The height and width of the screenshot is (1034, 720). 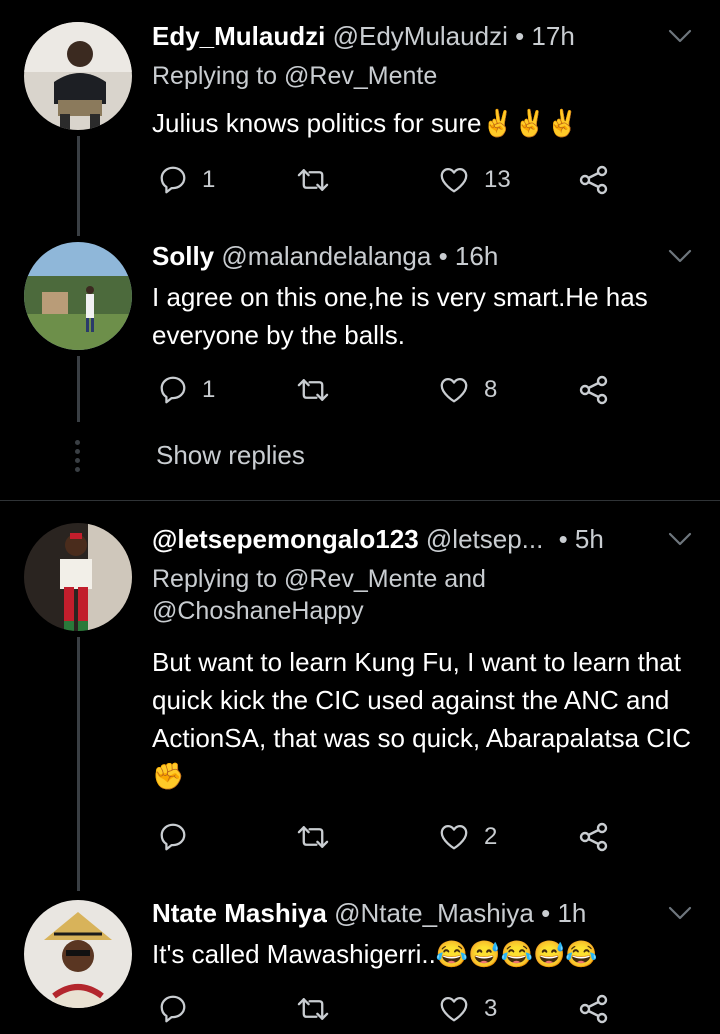 What do you see at coordinates (402, 1009) in the screenshot?
I see `tweet-actions: 3` at bounding box center [402, 1009].